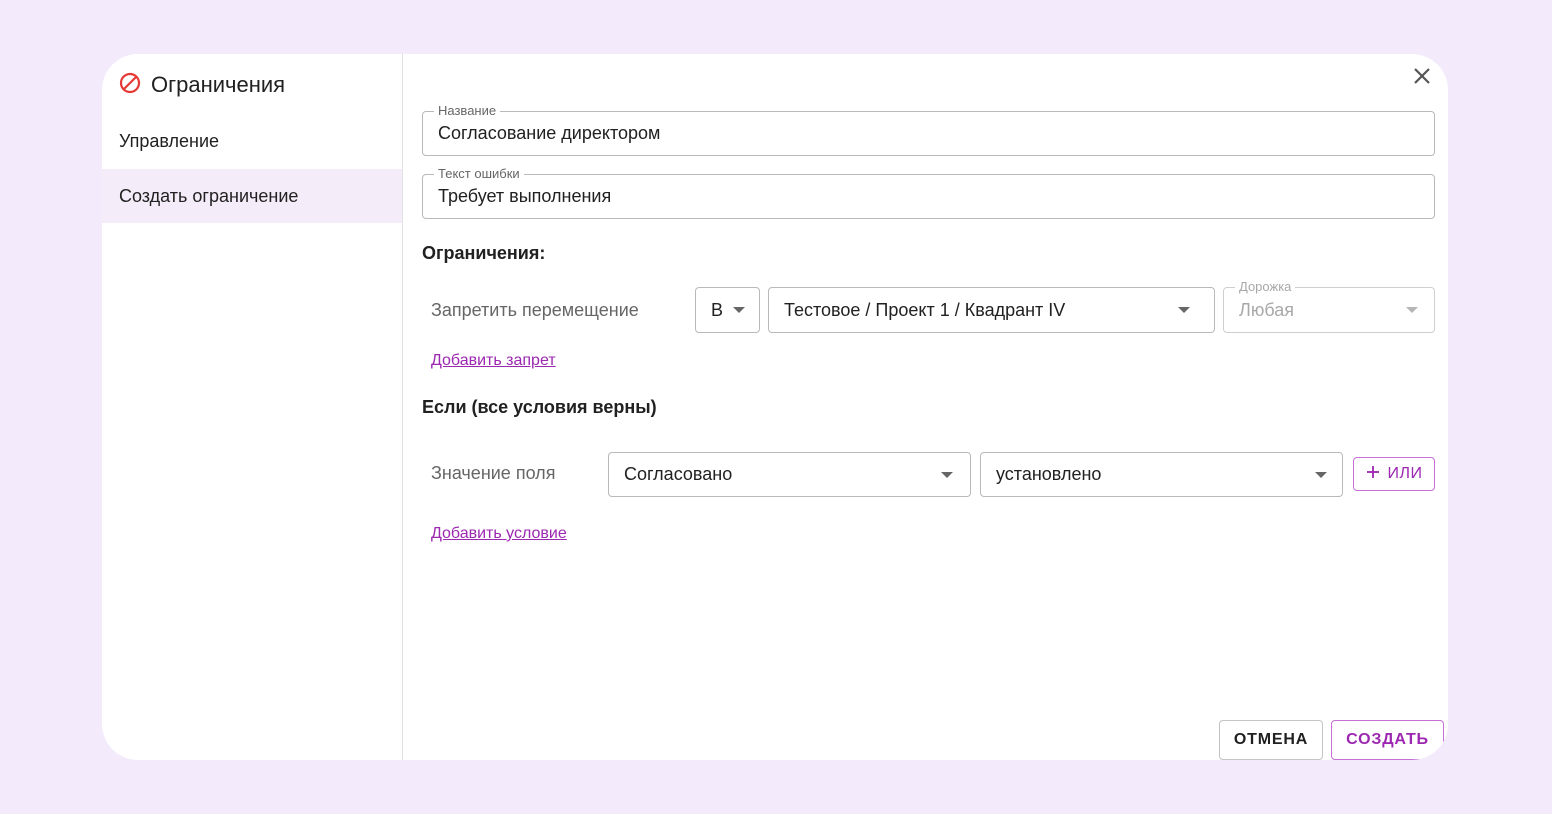  What do you see at coordinates (678, 474) in the screenshot?
I see `condition-field-value: Согласовано` at bounding box center [678, 474].